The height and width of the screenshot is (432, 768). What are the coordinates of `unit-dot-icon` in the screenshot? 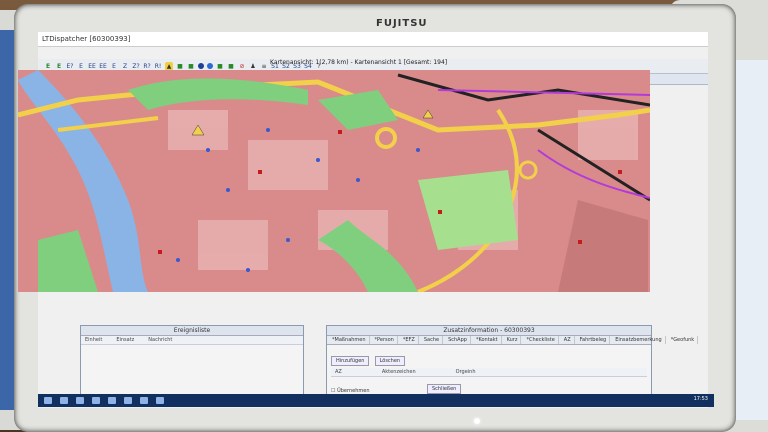 It's located at (201, 66).